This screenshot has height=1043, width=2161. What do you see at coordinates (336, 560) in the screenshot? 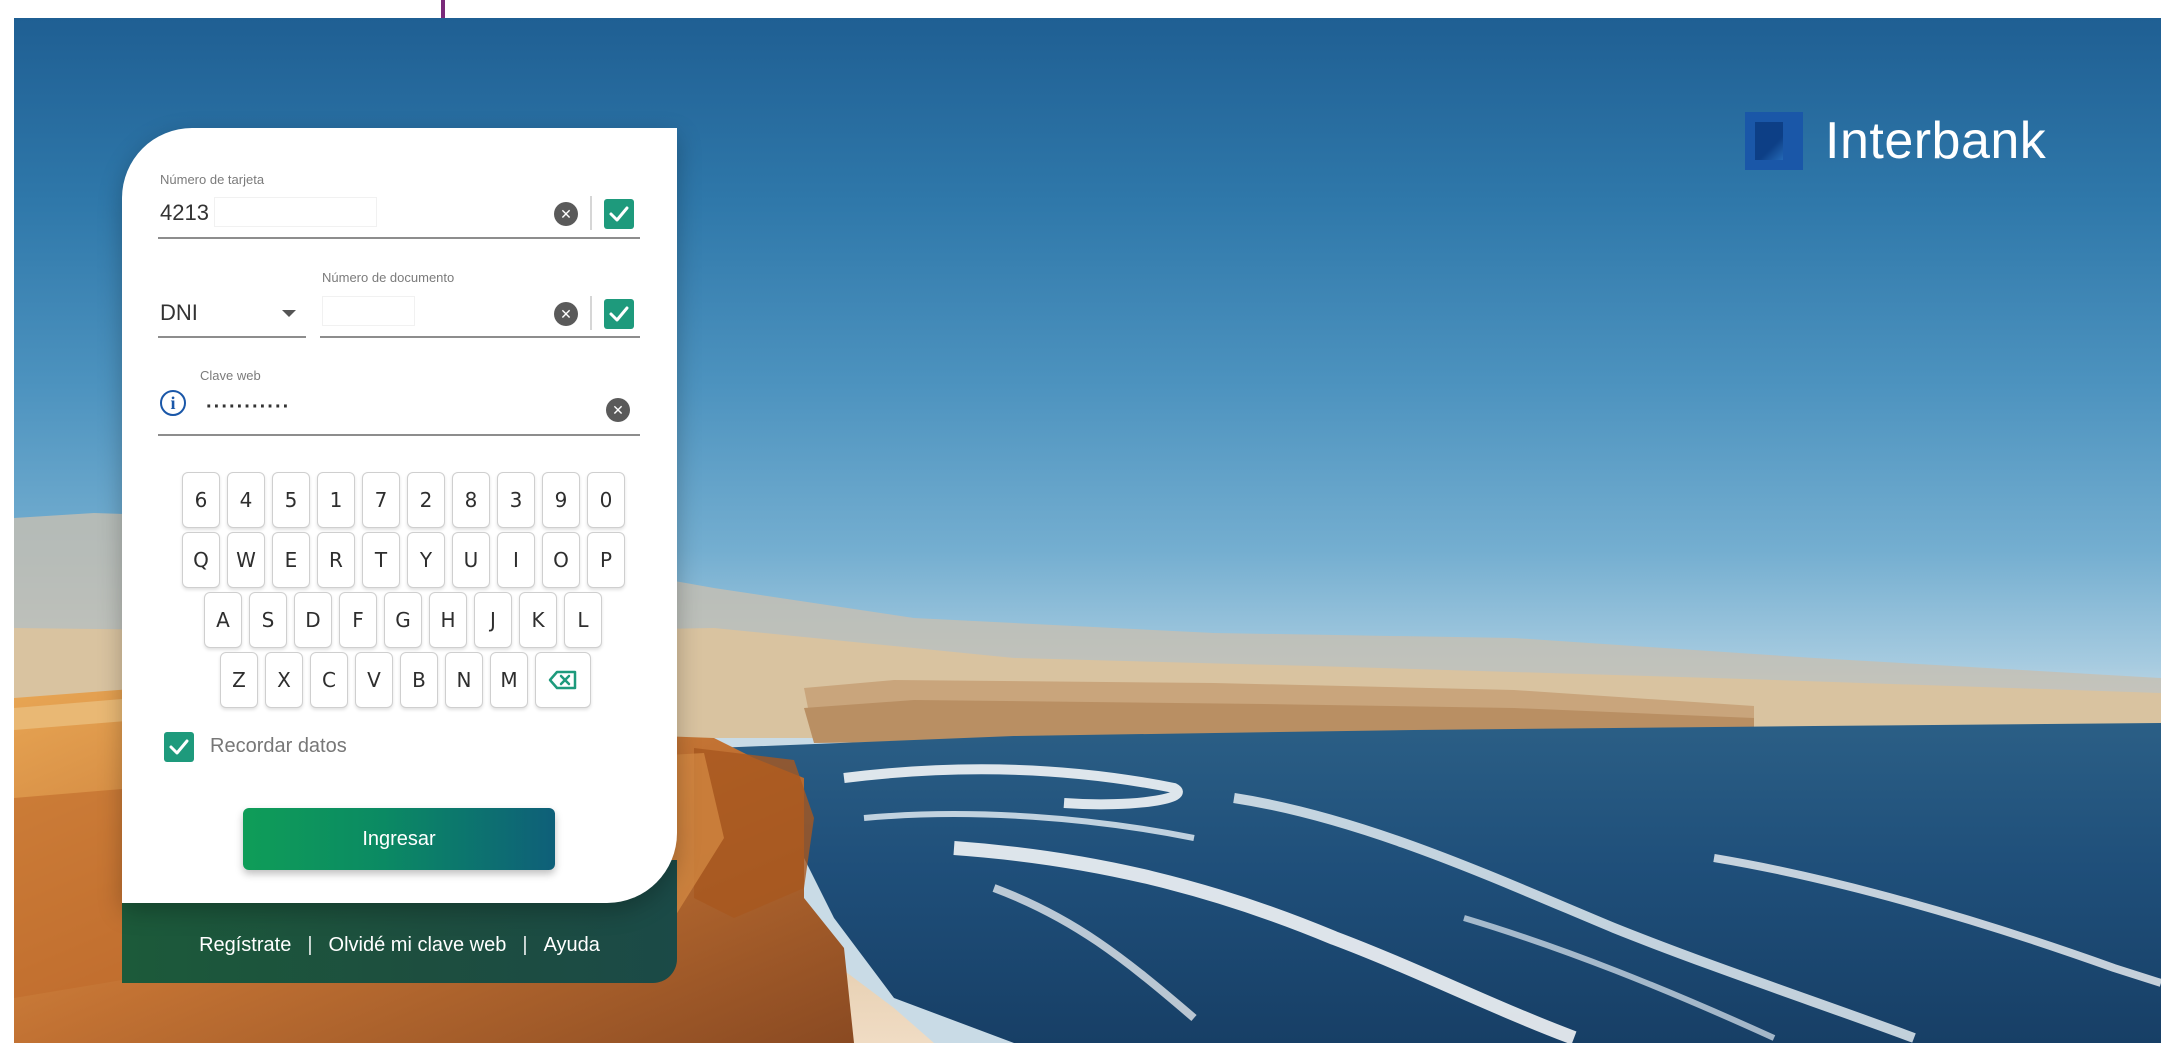
I see `key: R` at bounding box center [336, 560].